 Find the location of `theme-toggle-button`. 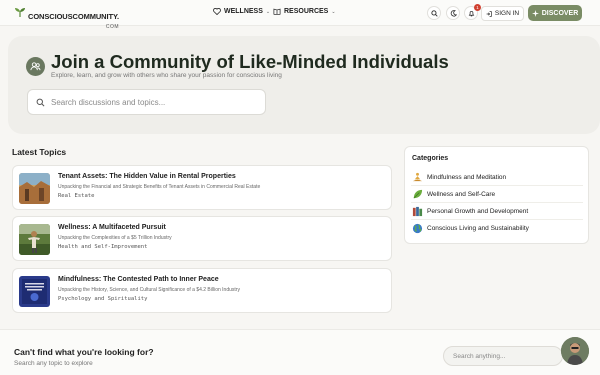

theme-toggle-button is located at coordinates (453, 13).